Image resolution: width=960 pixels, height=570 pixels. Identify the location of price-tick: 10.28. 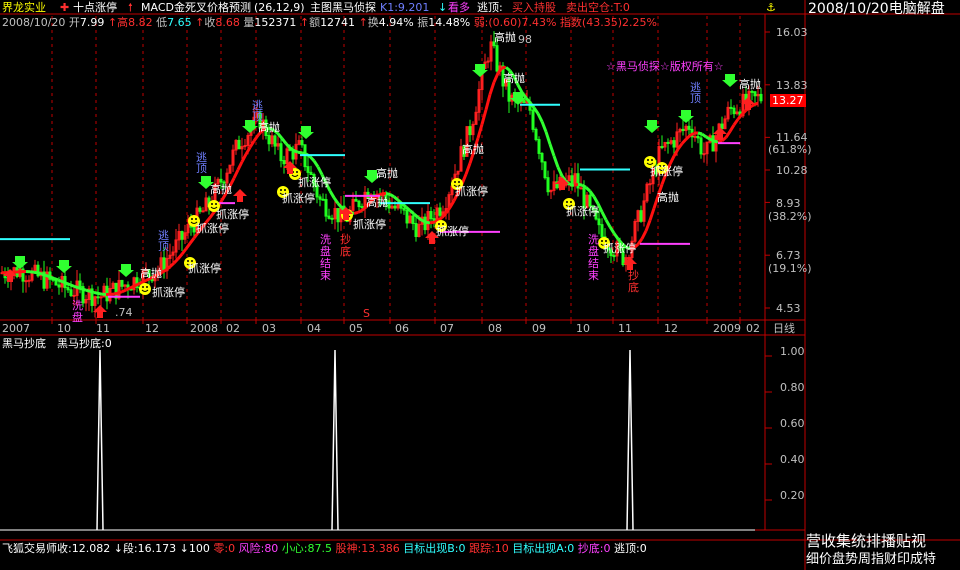
(792, 170).